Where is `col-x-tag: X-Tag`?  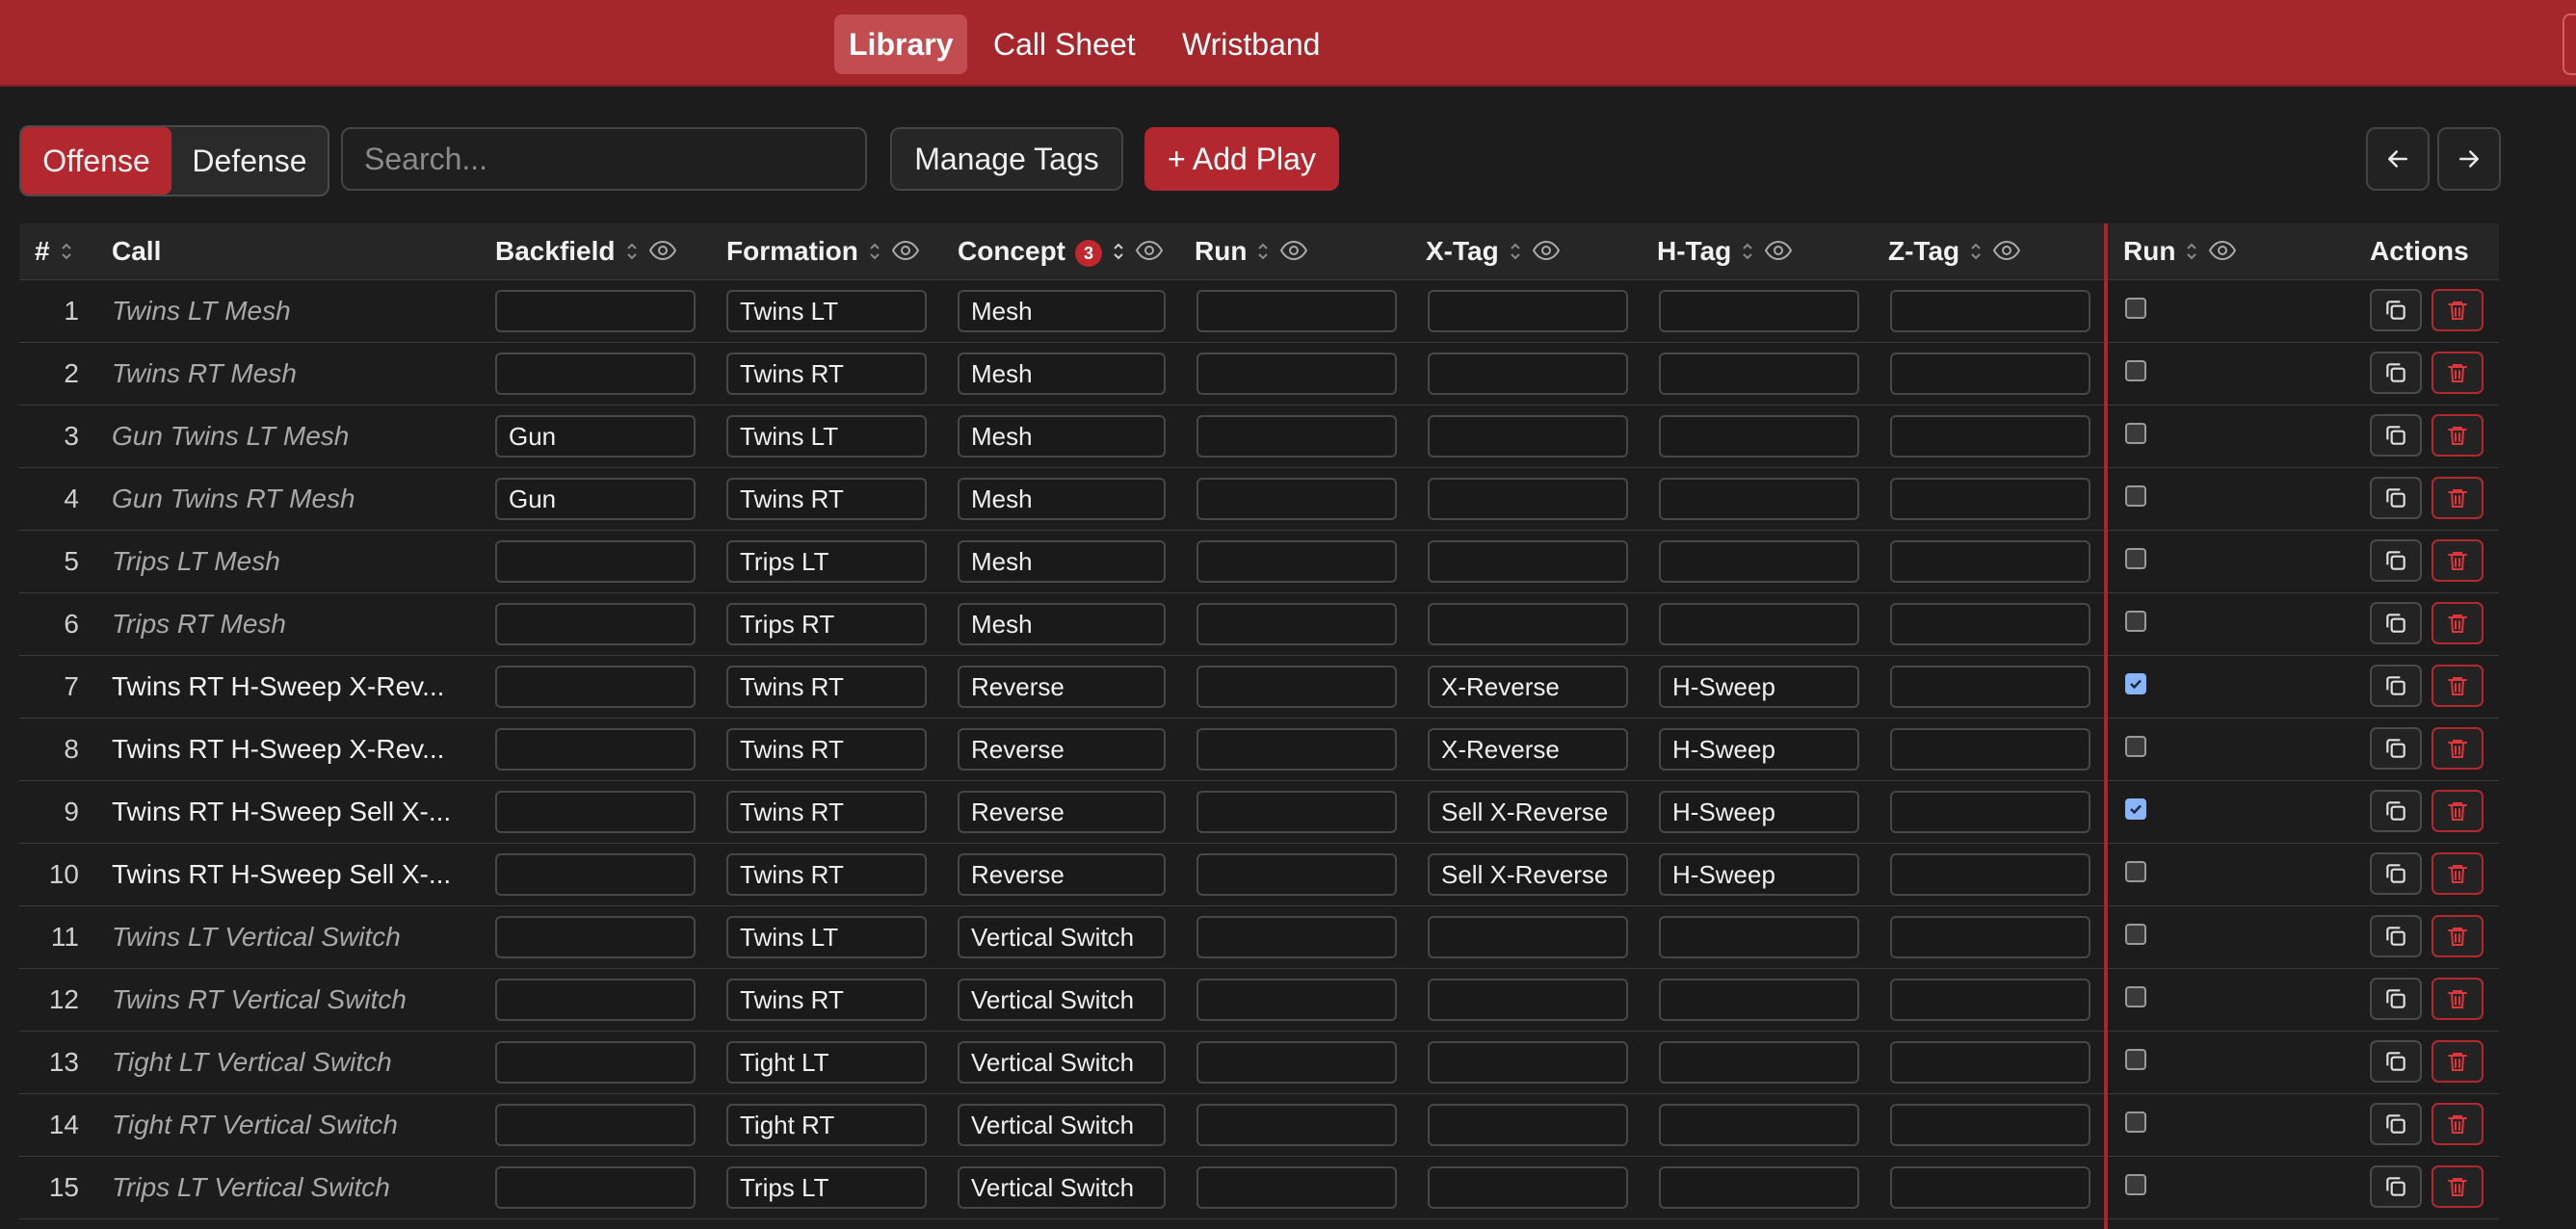
col-x-tag: X-Tag is located at coordinates (1493, 251).